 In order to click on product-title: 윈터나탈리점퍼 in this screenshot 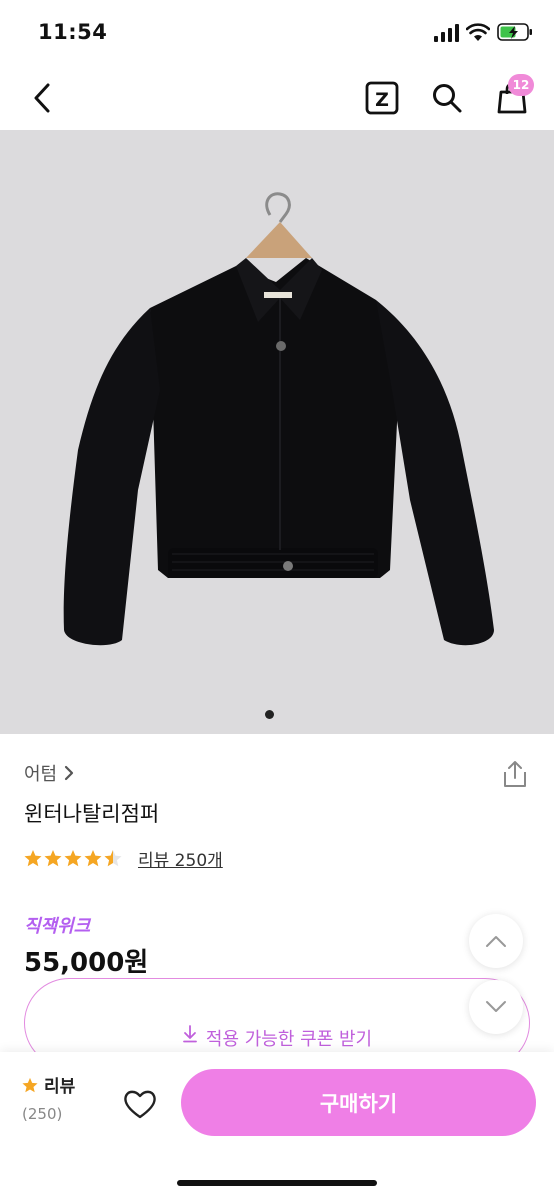, I will do `click(92, 814)`.